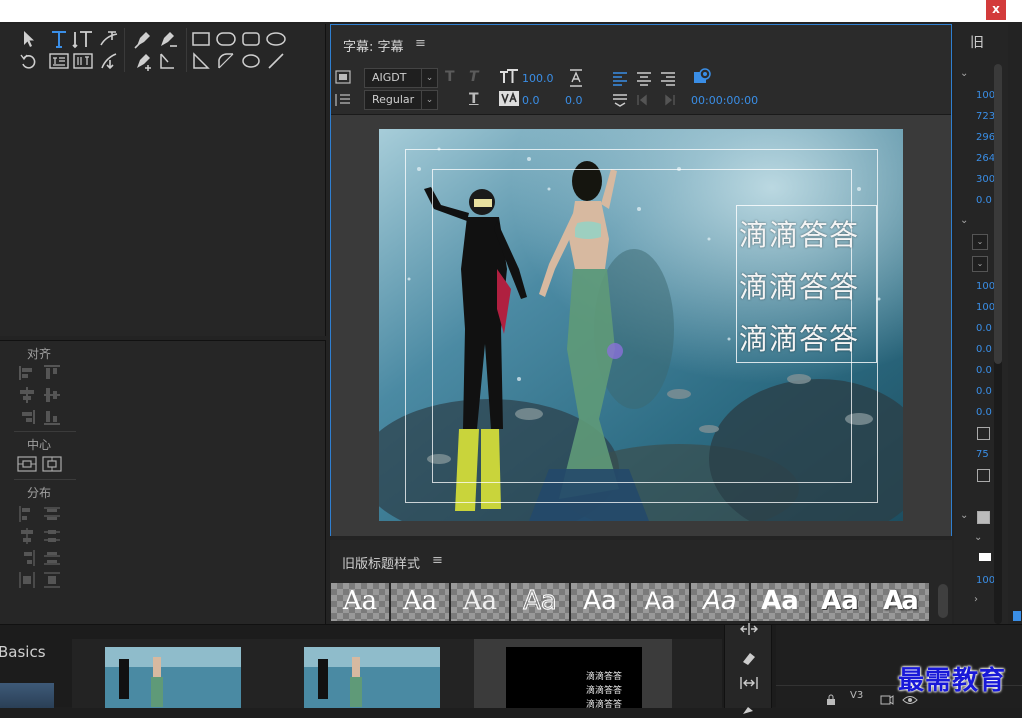 Image resolution: width=1022 pixels, height=718 pixels. Describe the element at coordinates (749, 630) in the screenshot. I see `ripple-edit-tool-icon` at that location.